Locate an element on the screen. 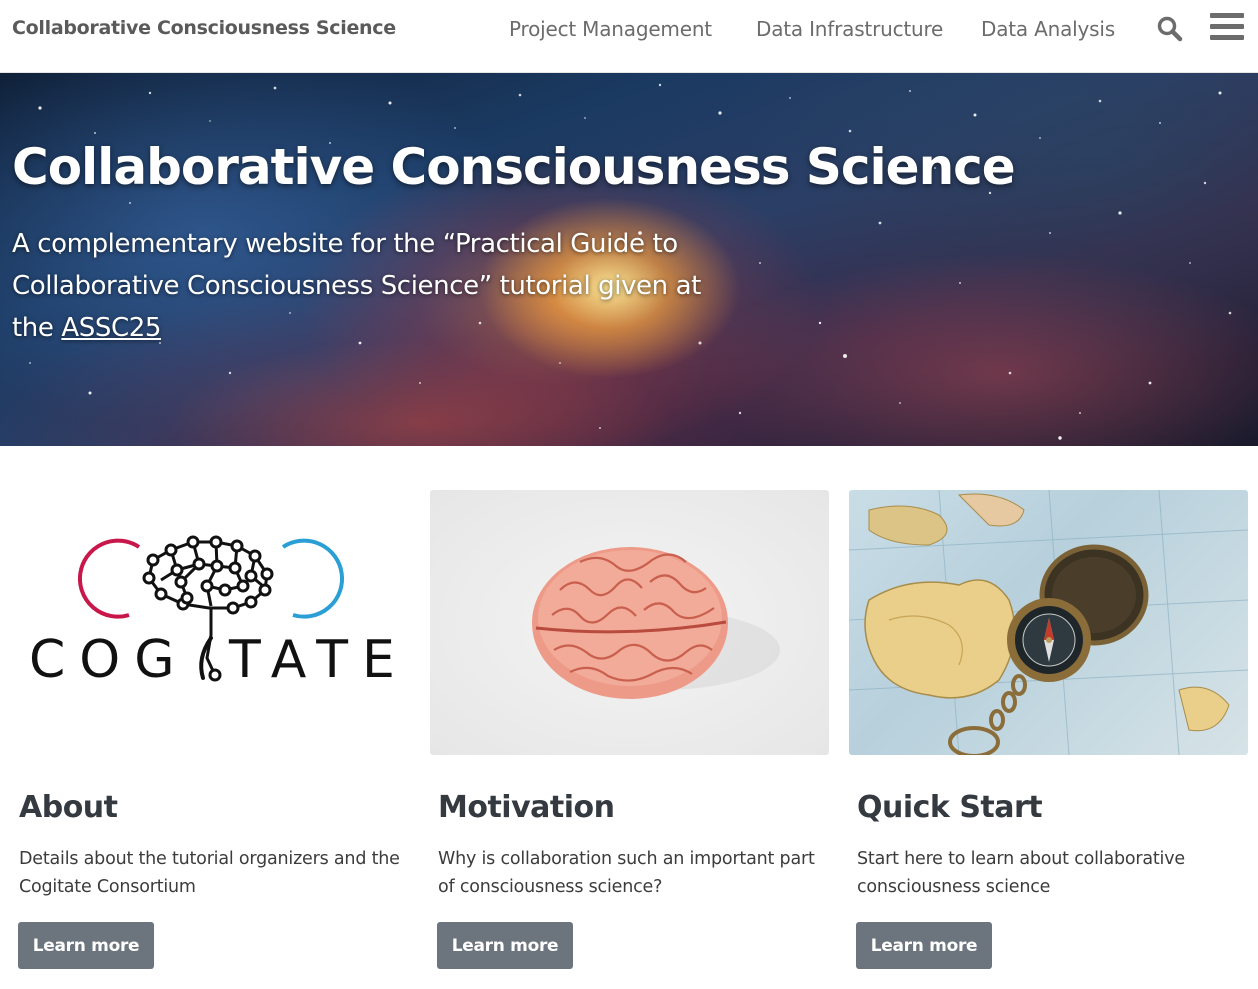 The width and height of the screenshot is (1258, 989). hamburger-menu-icon is located at coordinates (1227, 28).